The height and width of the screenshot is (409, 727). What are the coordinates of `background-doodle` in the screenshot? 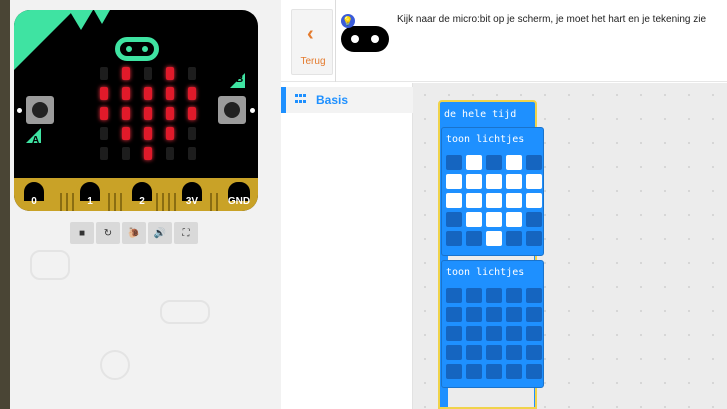 It's located at (185, 312).